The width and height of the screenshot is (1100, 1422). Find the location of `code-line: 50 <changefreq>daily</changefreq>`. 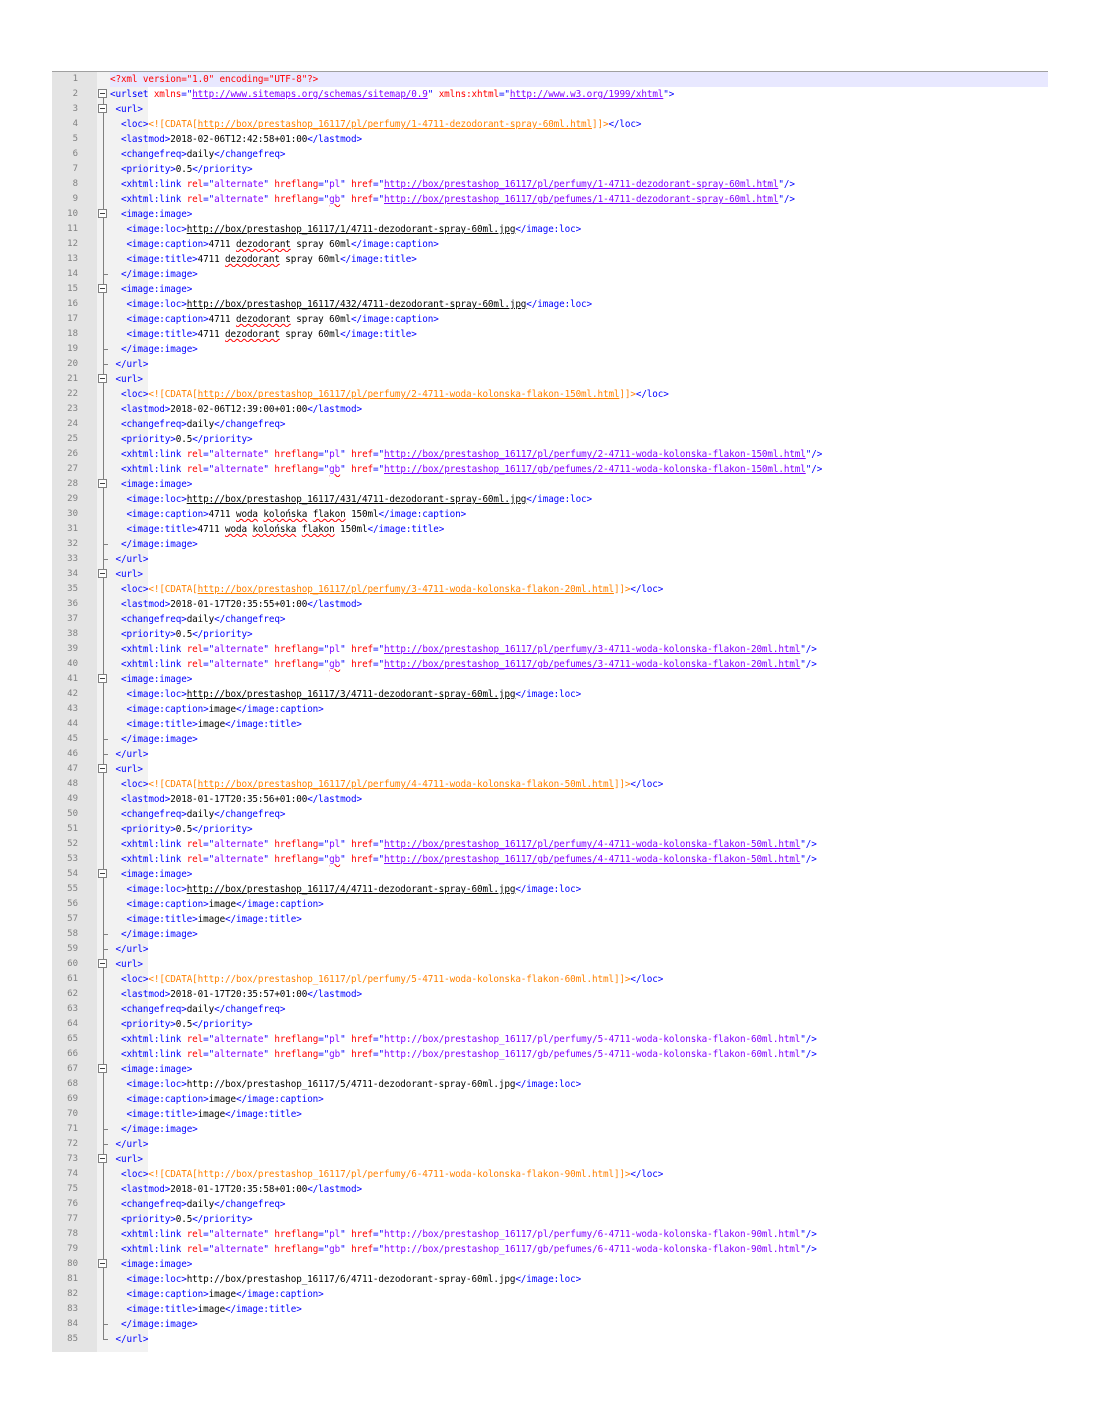

code-line: 50 <changefreq>daily</changefreq> is located at coordinates (550, 814).